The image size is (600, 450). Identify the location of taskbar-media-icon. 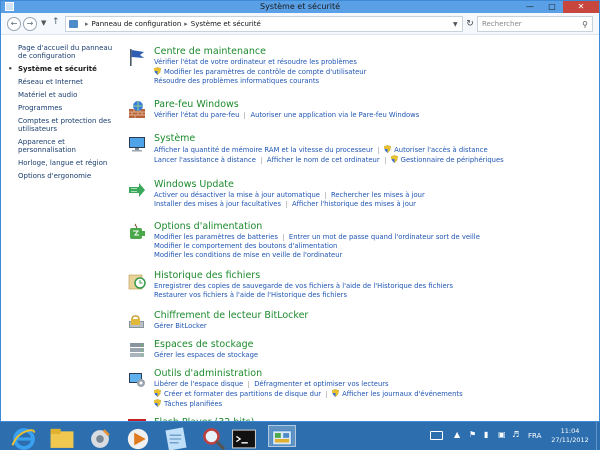
(138, 437).